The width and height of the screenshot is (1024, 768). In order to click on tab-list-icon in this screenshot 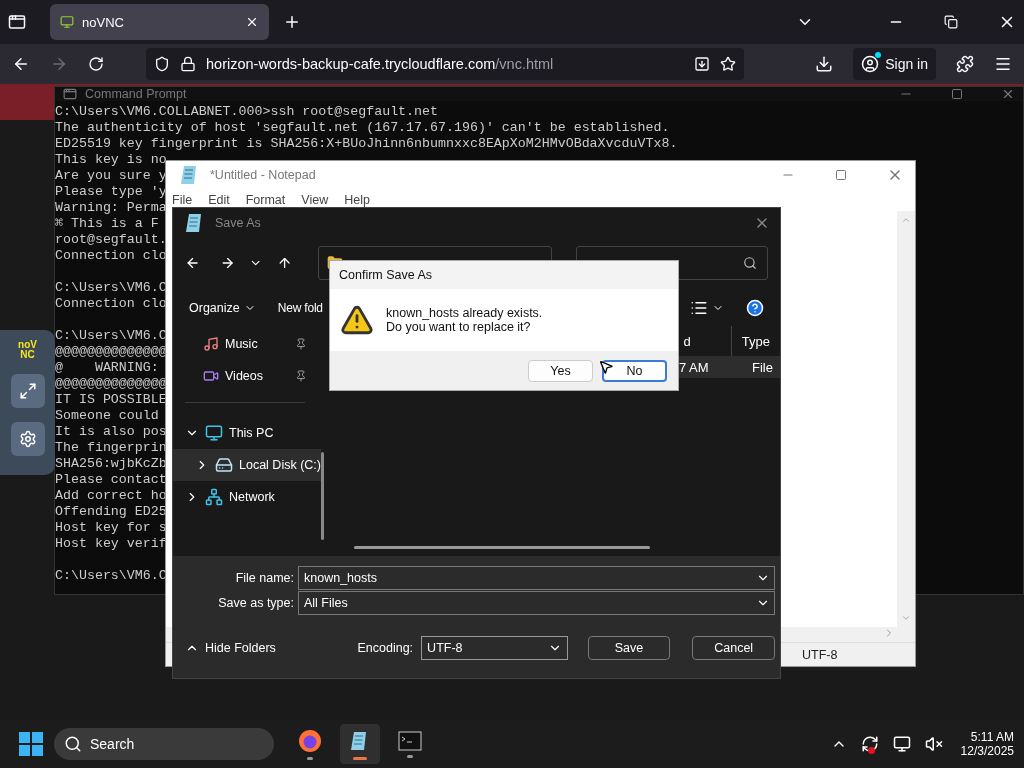, I will do `click(17, 22)`.